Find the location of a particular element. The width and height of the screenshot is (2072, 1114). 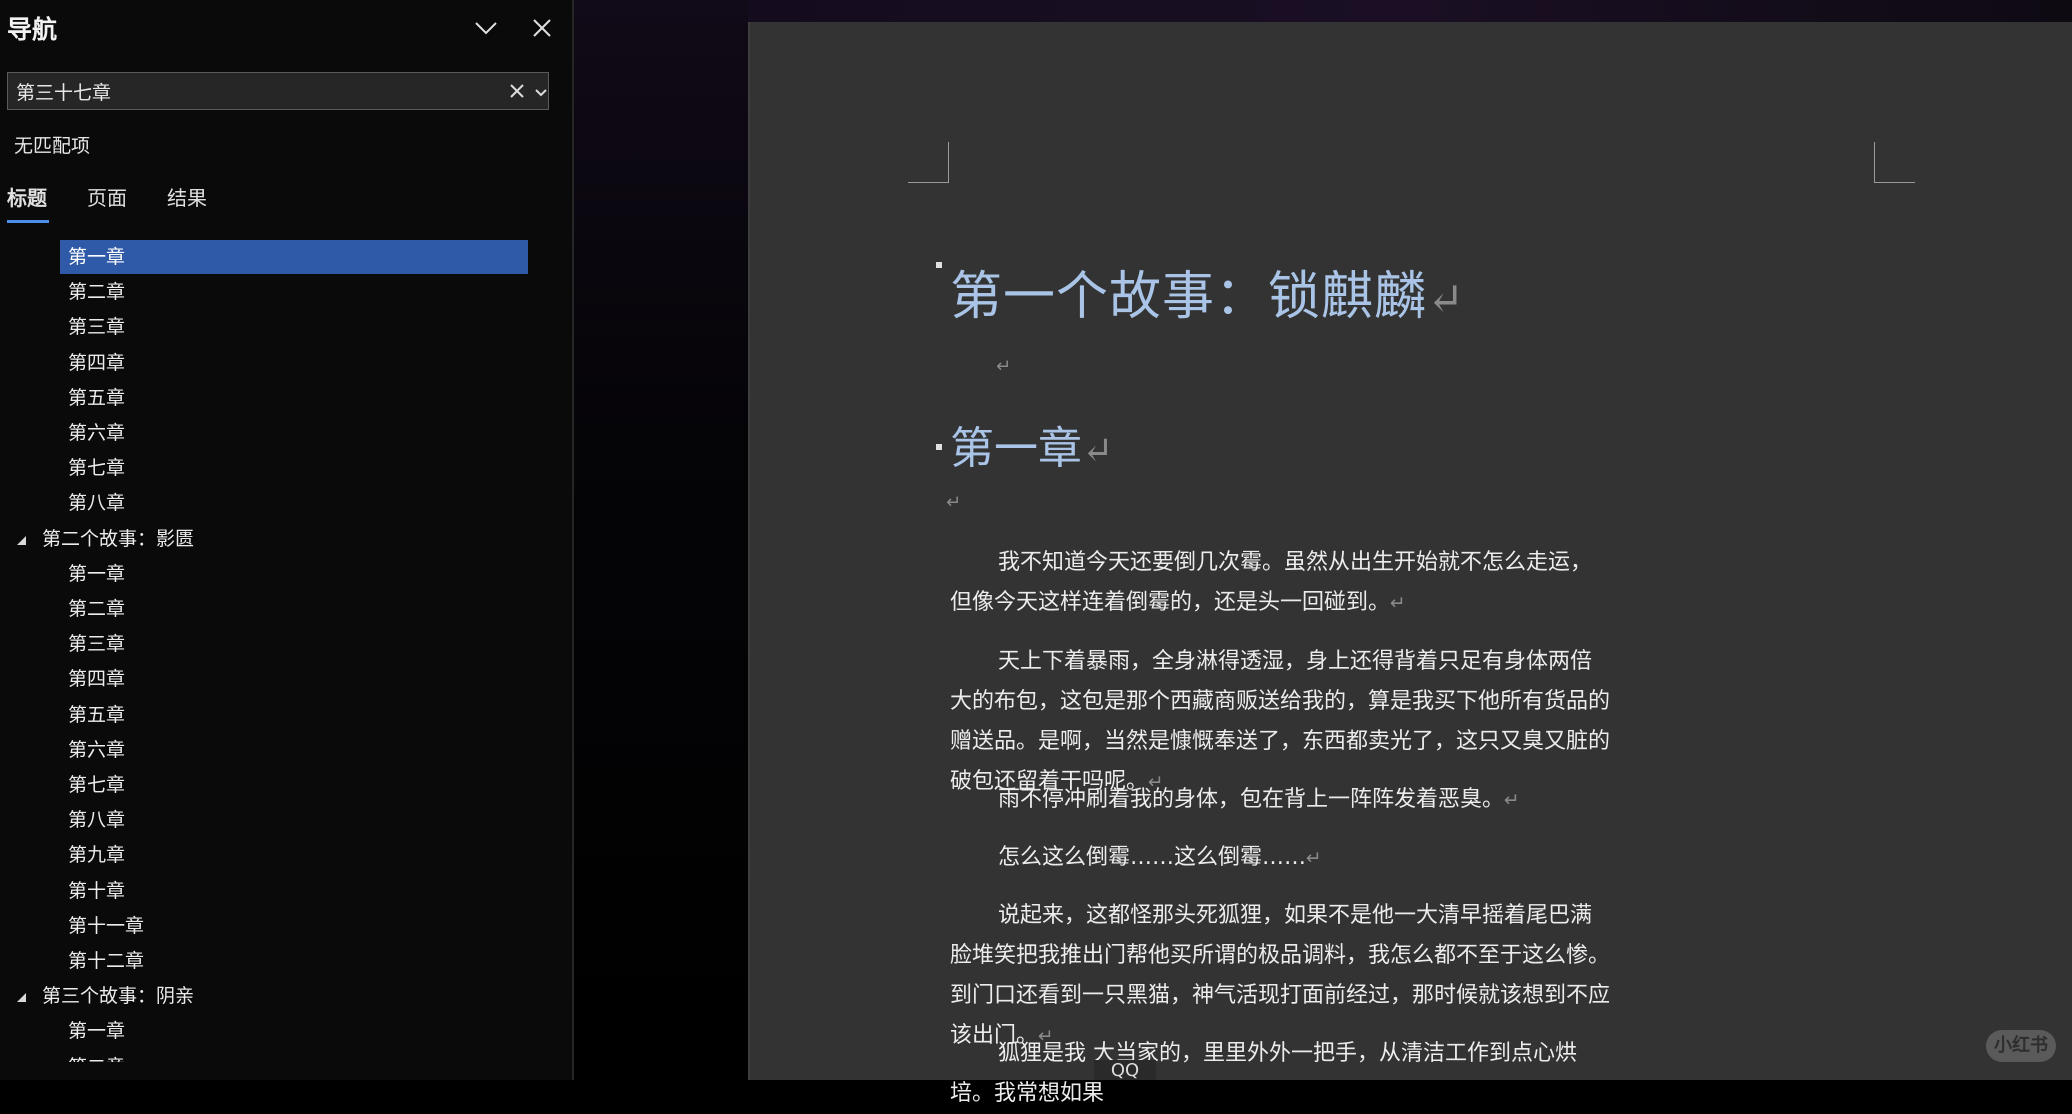

window-top-strip is located at coordinates (1410, 11).